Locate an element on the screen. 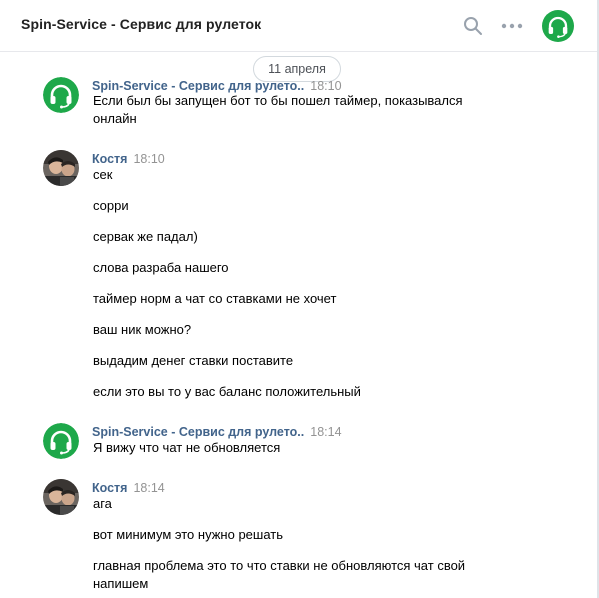 Image resolution: width=599 pixels, height=598 pixels. author-line: Костя 18:14 is located at coordinates (128, 487).